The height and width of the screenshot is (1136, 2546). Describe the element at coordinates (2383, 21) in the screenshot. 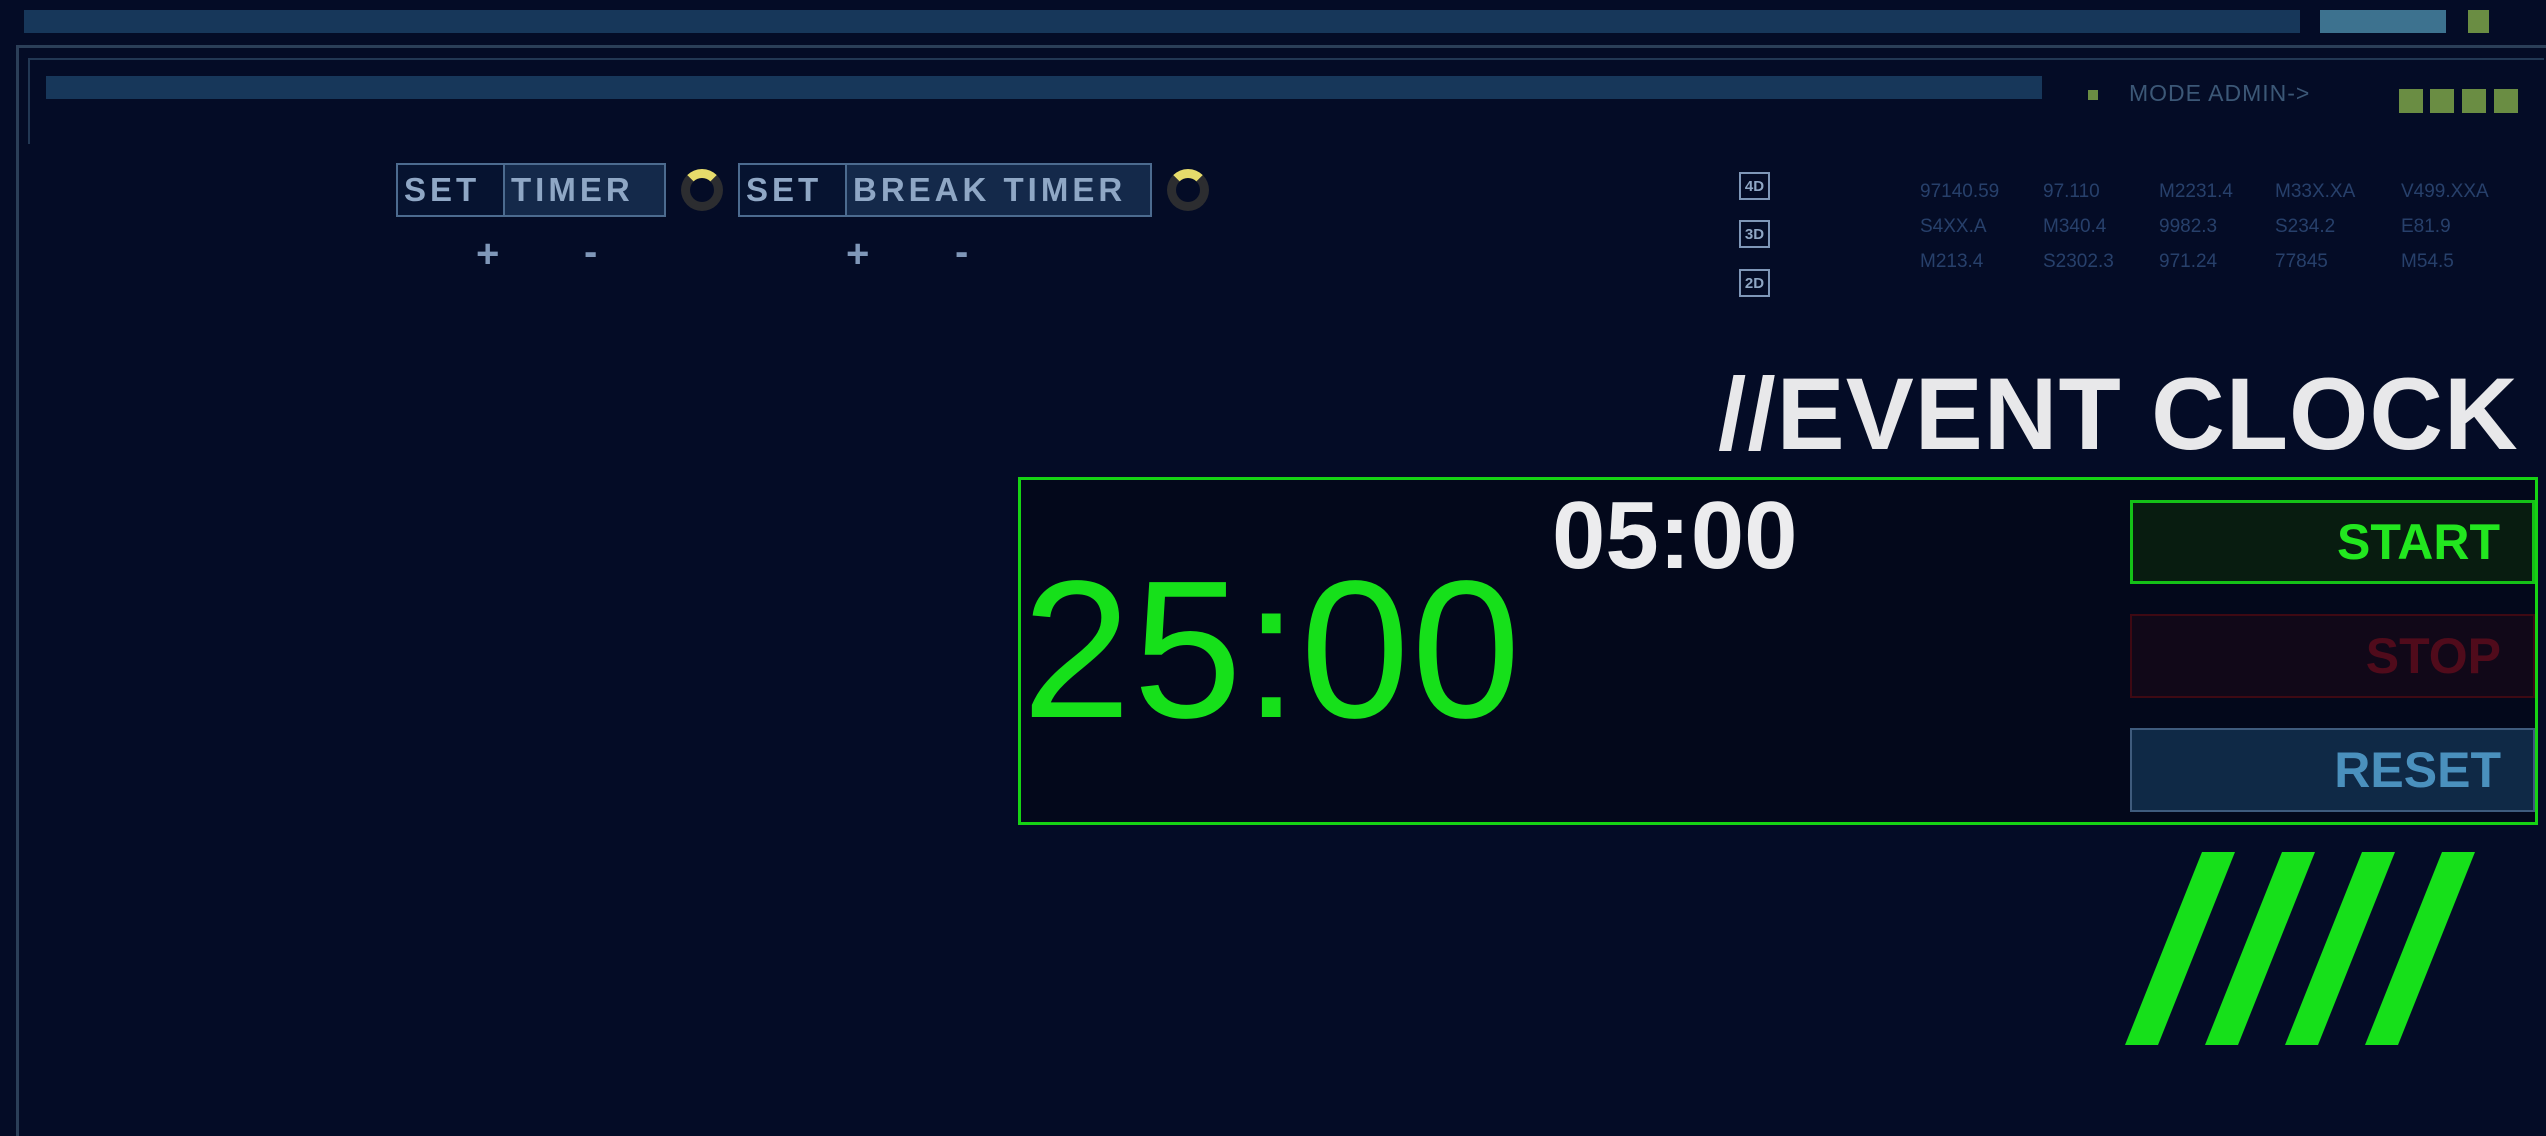

I see `top-bar-accent` at that location.